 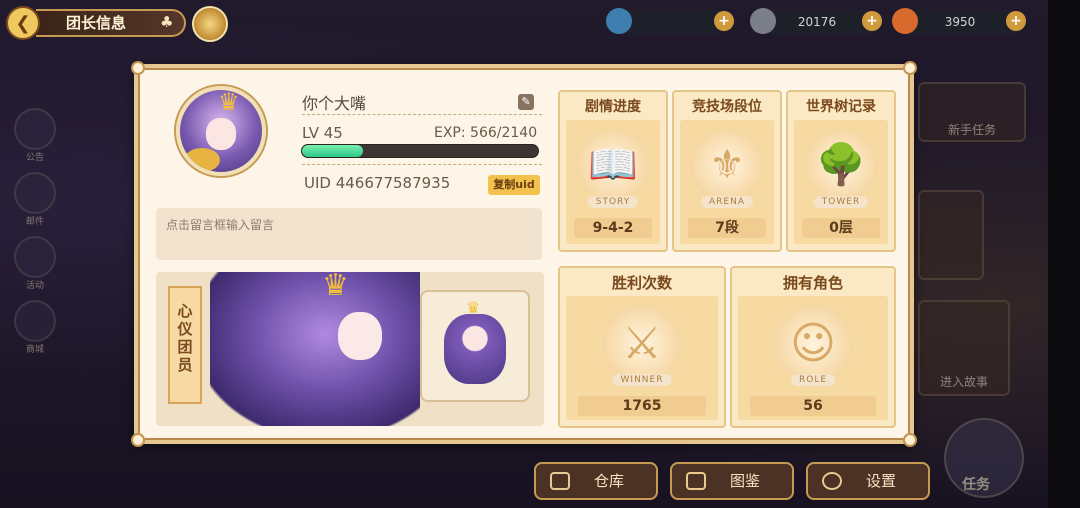 I want to click on arena-rank-card: 竞技场段位 ⚜ ARENA 7段, so click(x=727, y=171).